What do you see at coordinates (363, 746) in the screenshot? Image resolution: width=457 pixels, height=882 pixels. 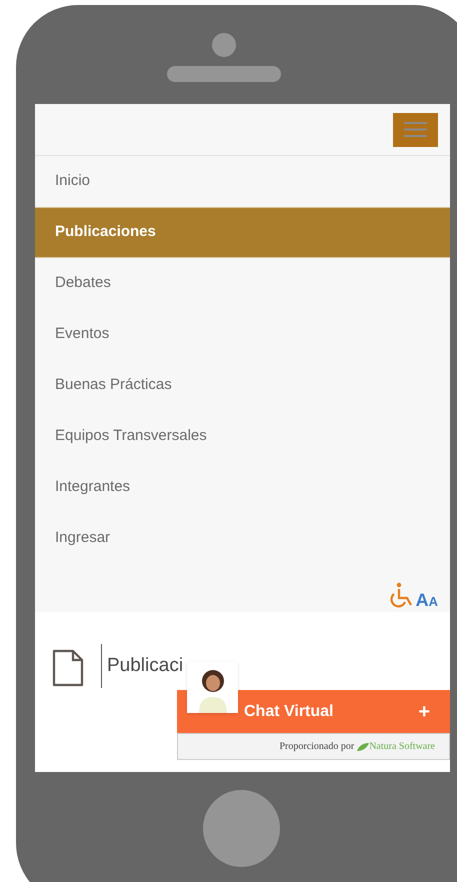 I see `leaf-icon` at bounding box center [363, 746].